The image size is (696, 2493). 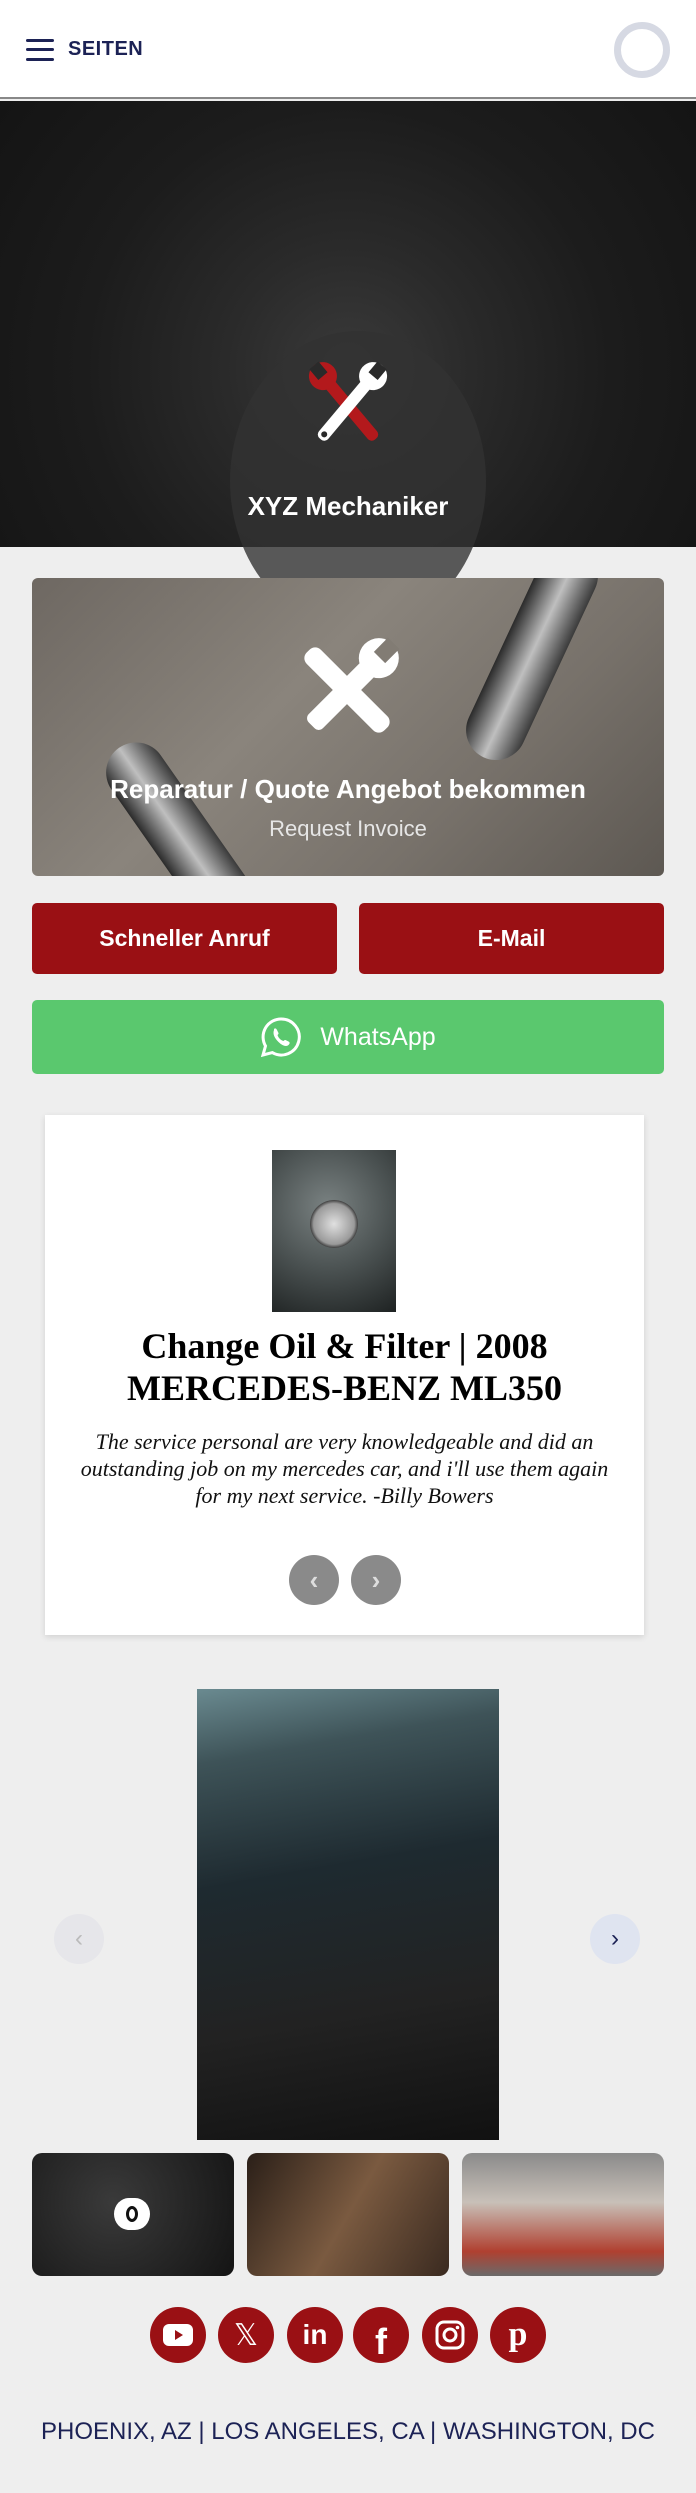 I want to click on business-name: XYZ Mechaniker, so click(x=348, y=506).